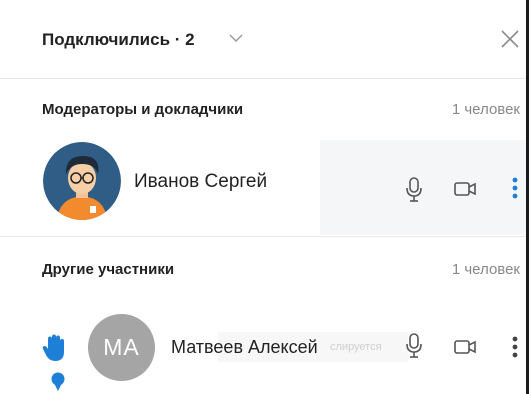 The image size is (529, 394). Describe the element at coordinates (244, 347) in the screenshot. I see `participant-name: Матвеев Алексей` at that location.